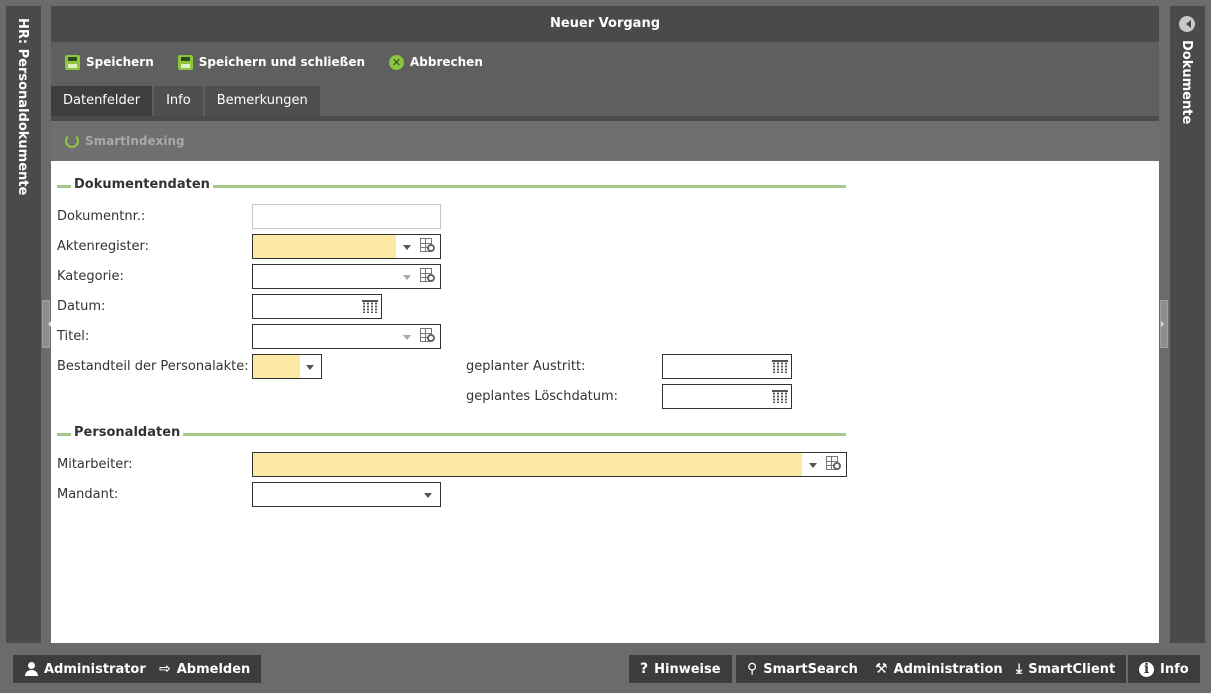 This screenshot has height=693, width=1211. Describe the element at coordinates (88, 494) in the screenshot. I see `mandant-label: Mandant:` at that location.